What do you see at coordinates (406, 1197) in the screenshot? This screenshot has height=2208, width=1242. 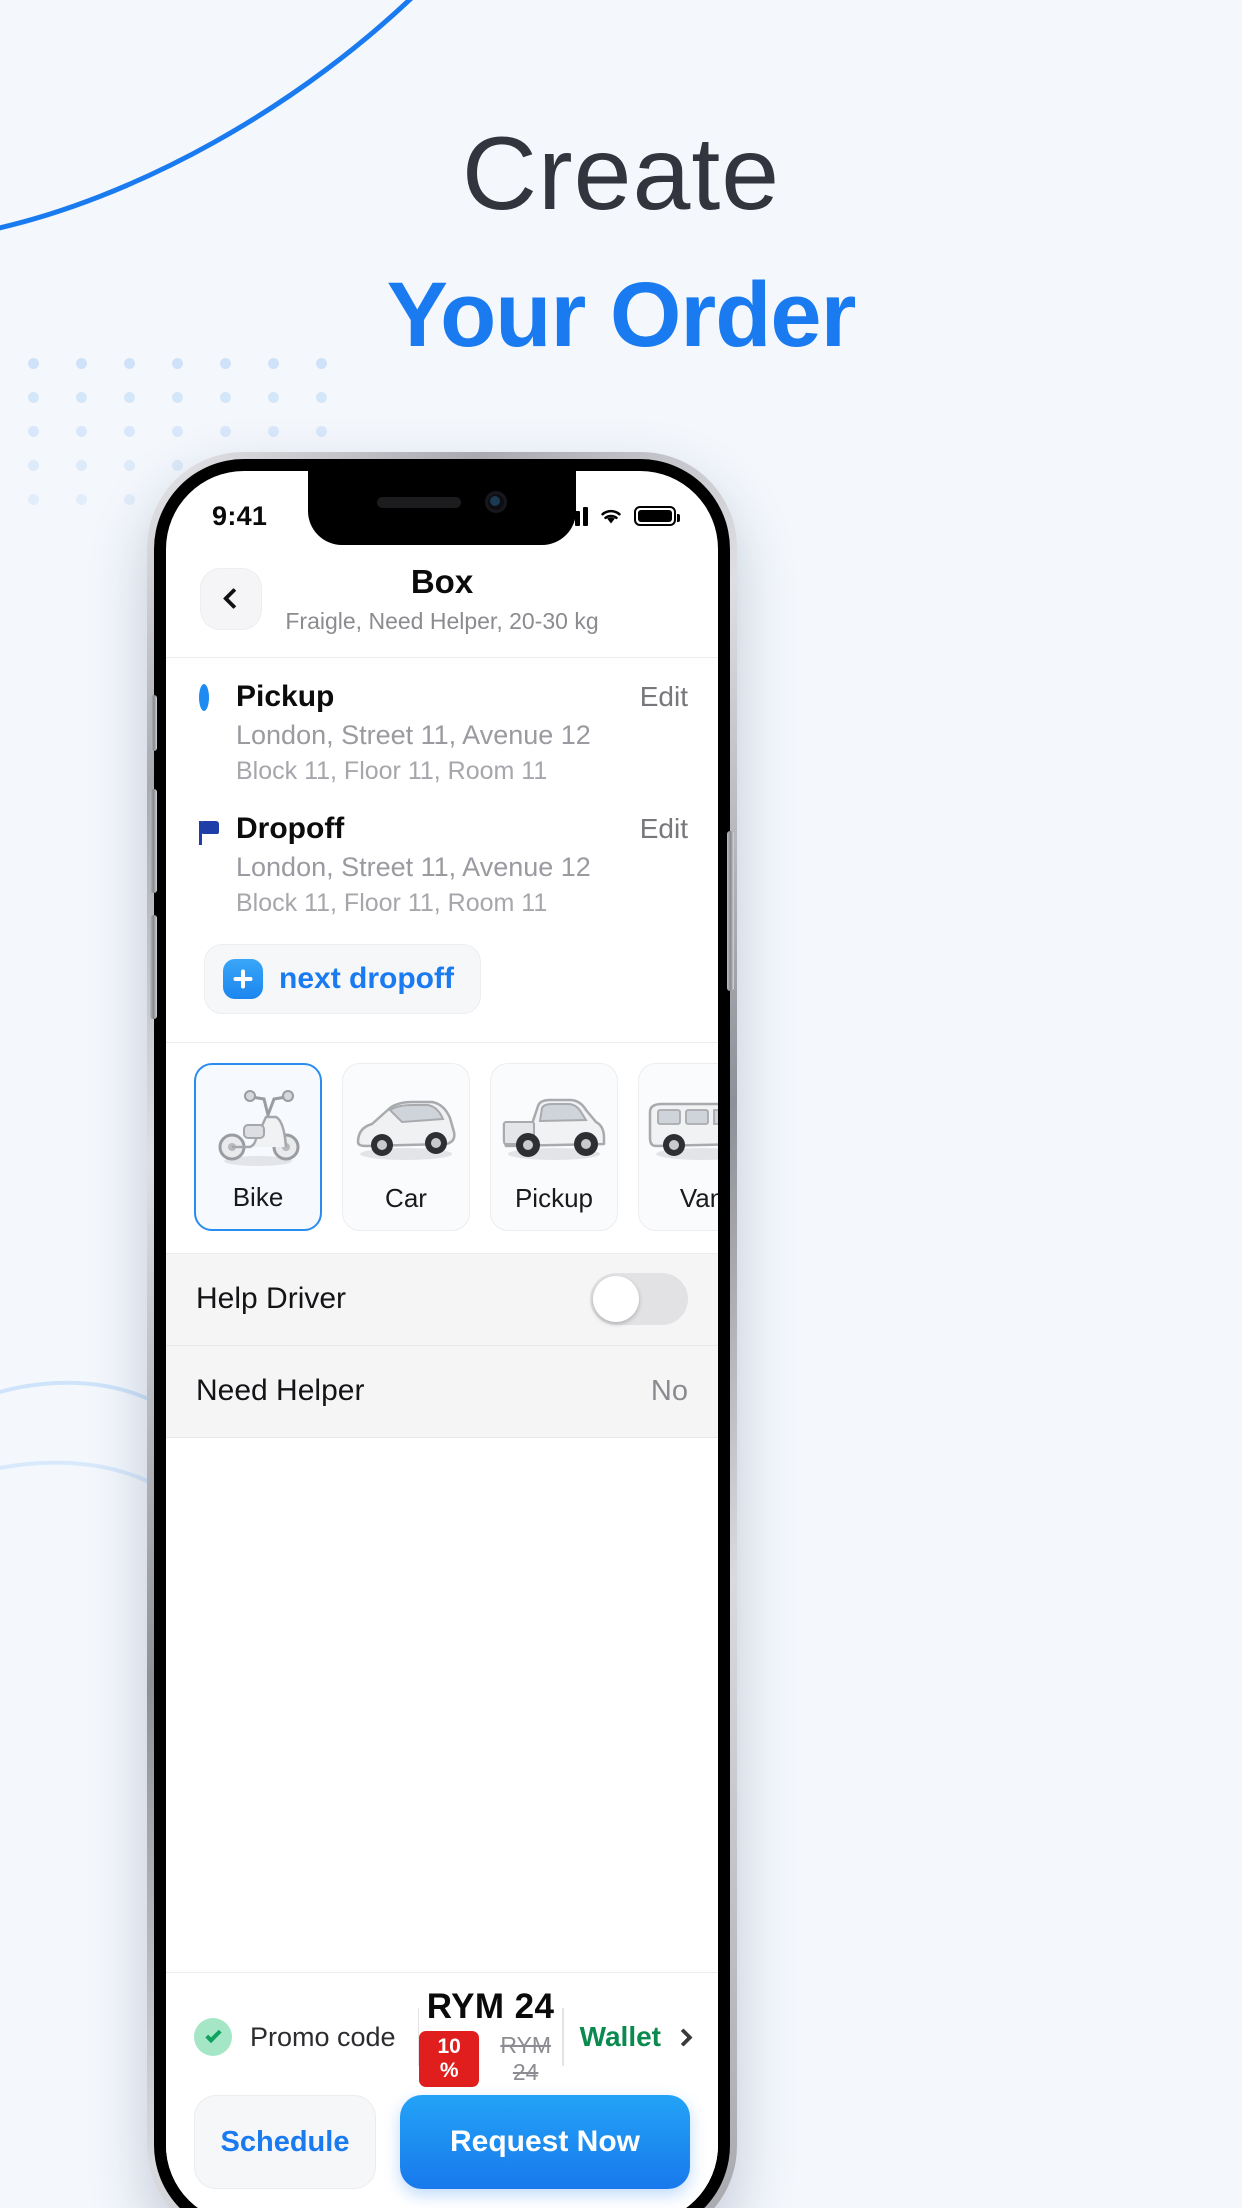 I see `vehicle-label-car: Car` at bounding box center [406, 1197].